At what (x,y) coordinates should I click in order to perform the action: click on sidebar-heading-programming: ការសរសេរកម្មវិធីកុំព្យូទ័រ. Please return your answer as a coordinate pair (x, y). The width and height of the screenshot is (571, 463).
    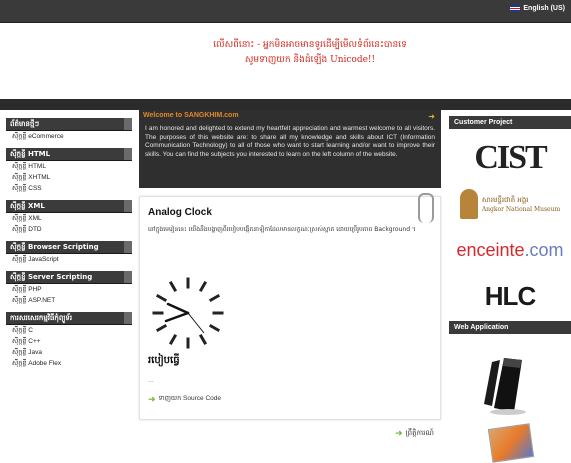
    Looking at the image, I should click on (69, 318).